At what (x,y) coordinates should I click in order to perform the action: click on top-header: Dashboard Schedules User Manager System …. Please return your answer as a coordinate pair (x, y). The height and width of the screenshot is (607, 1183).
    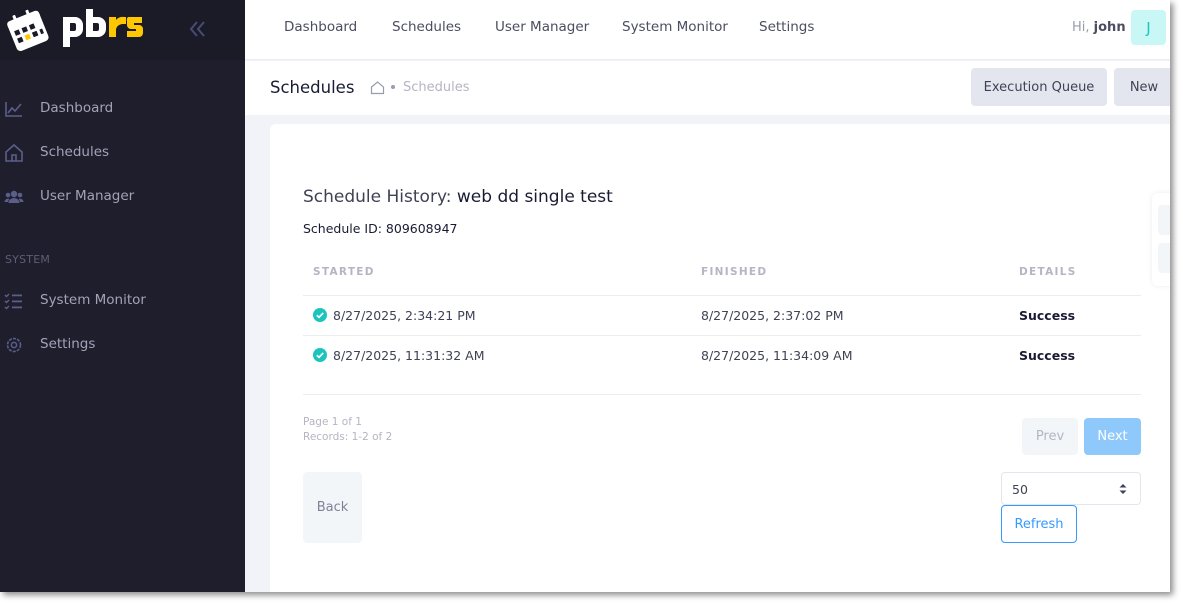
    Looking at the image, I should click on (707, 30).